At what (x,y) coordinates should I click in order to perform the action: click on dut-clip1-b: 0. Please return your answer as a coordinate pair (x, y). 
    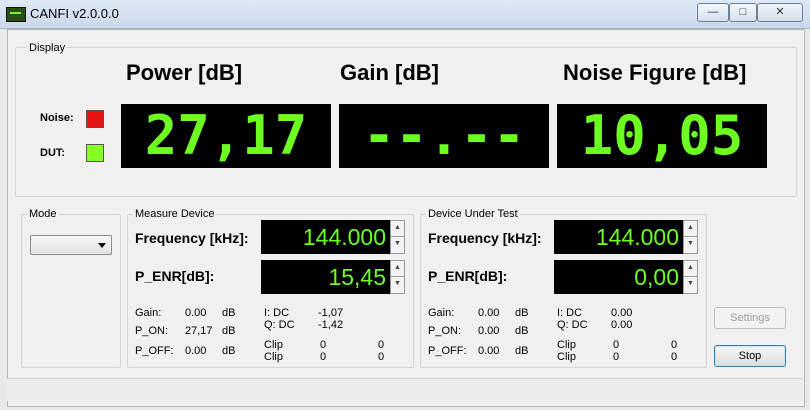
    Looking at the image, I should click on (674, 345).